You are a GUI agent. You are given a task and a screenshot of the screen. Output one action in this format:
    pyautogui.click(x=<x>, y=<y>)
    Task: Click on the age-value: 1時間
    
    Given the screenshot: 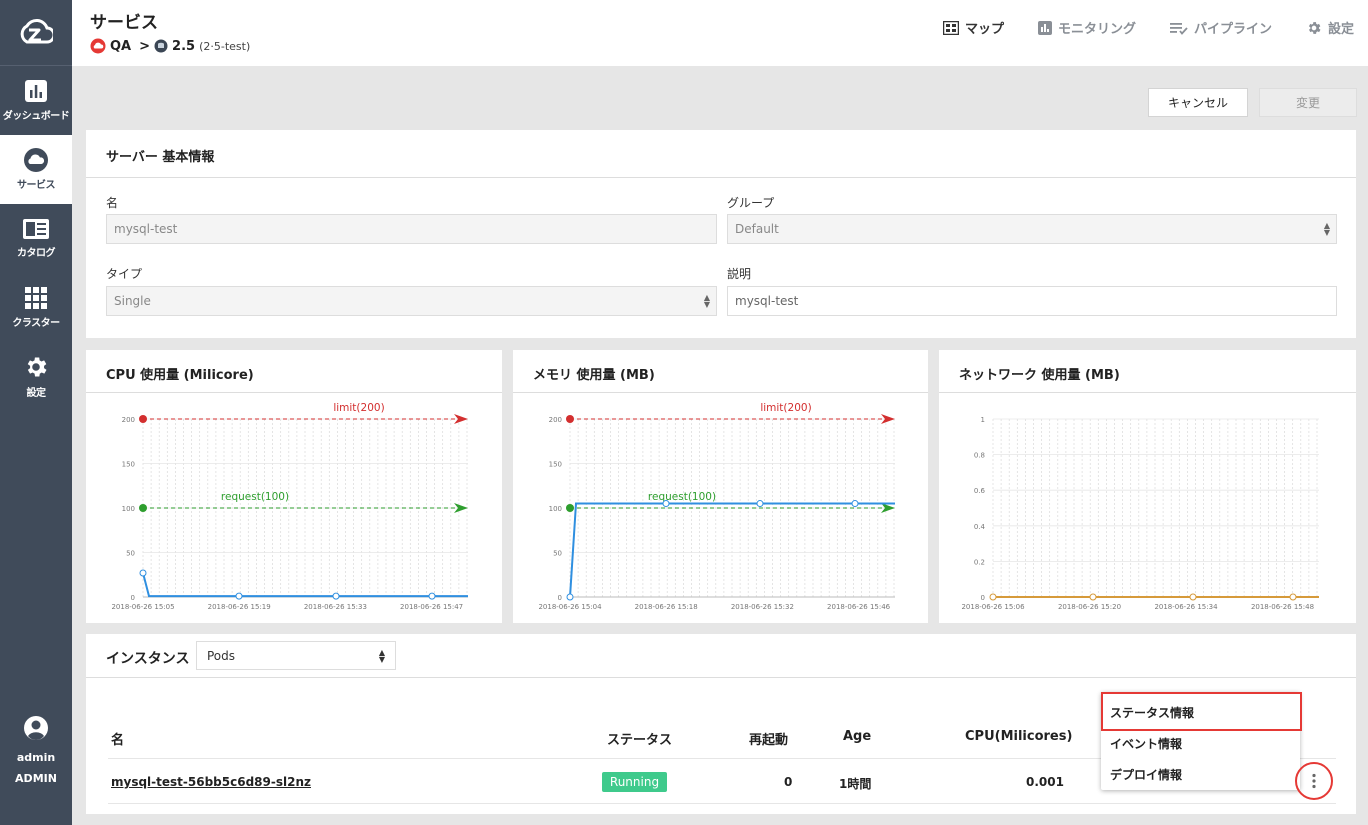 What is the action you would take?
    pyautogui.click(x=855, y=784)
    